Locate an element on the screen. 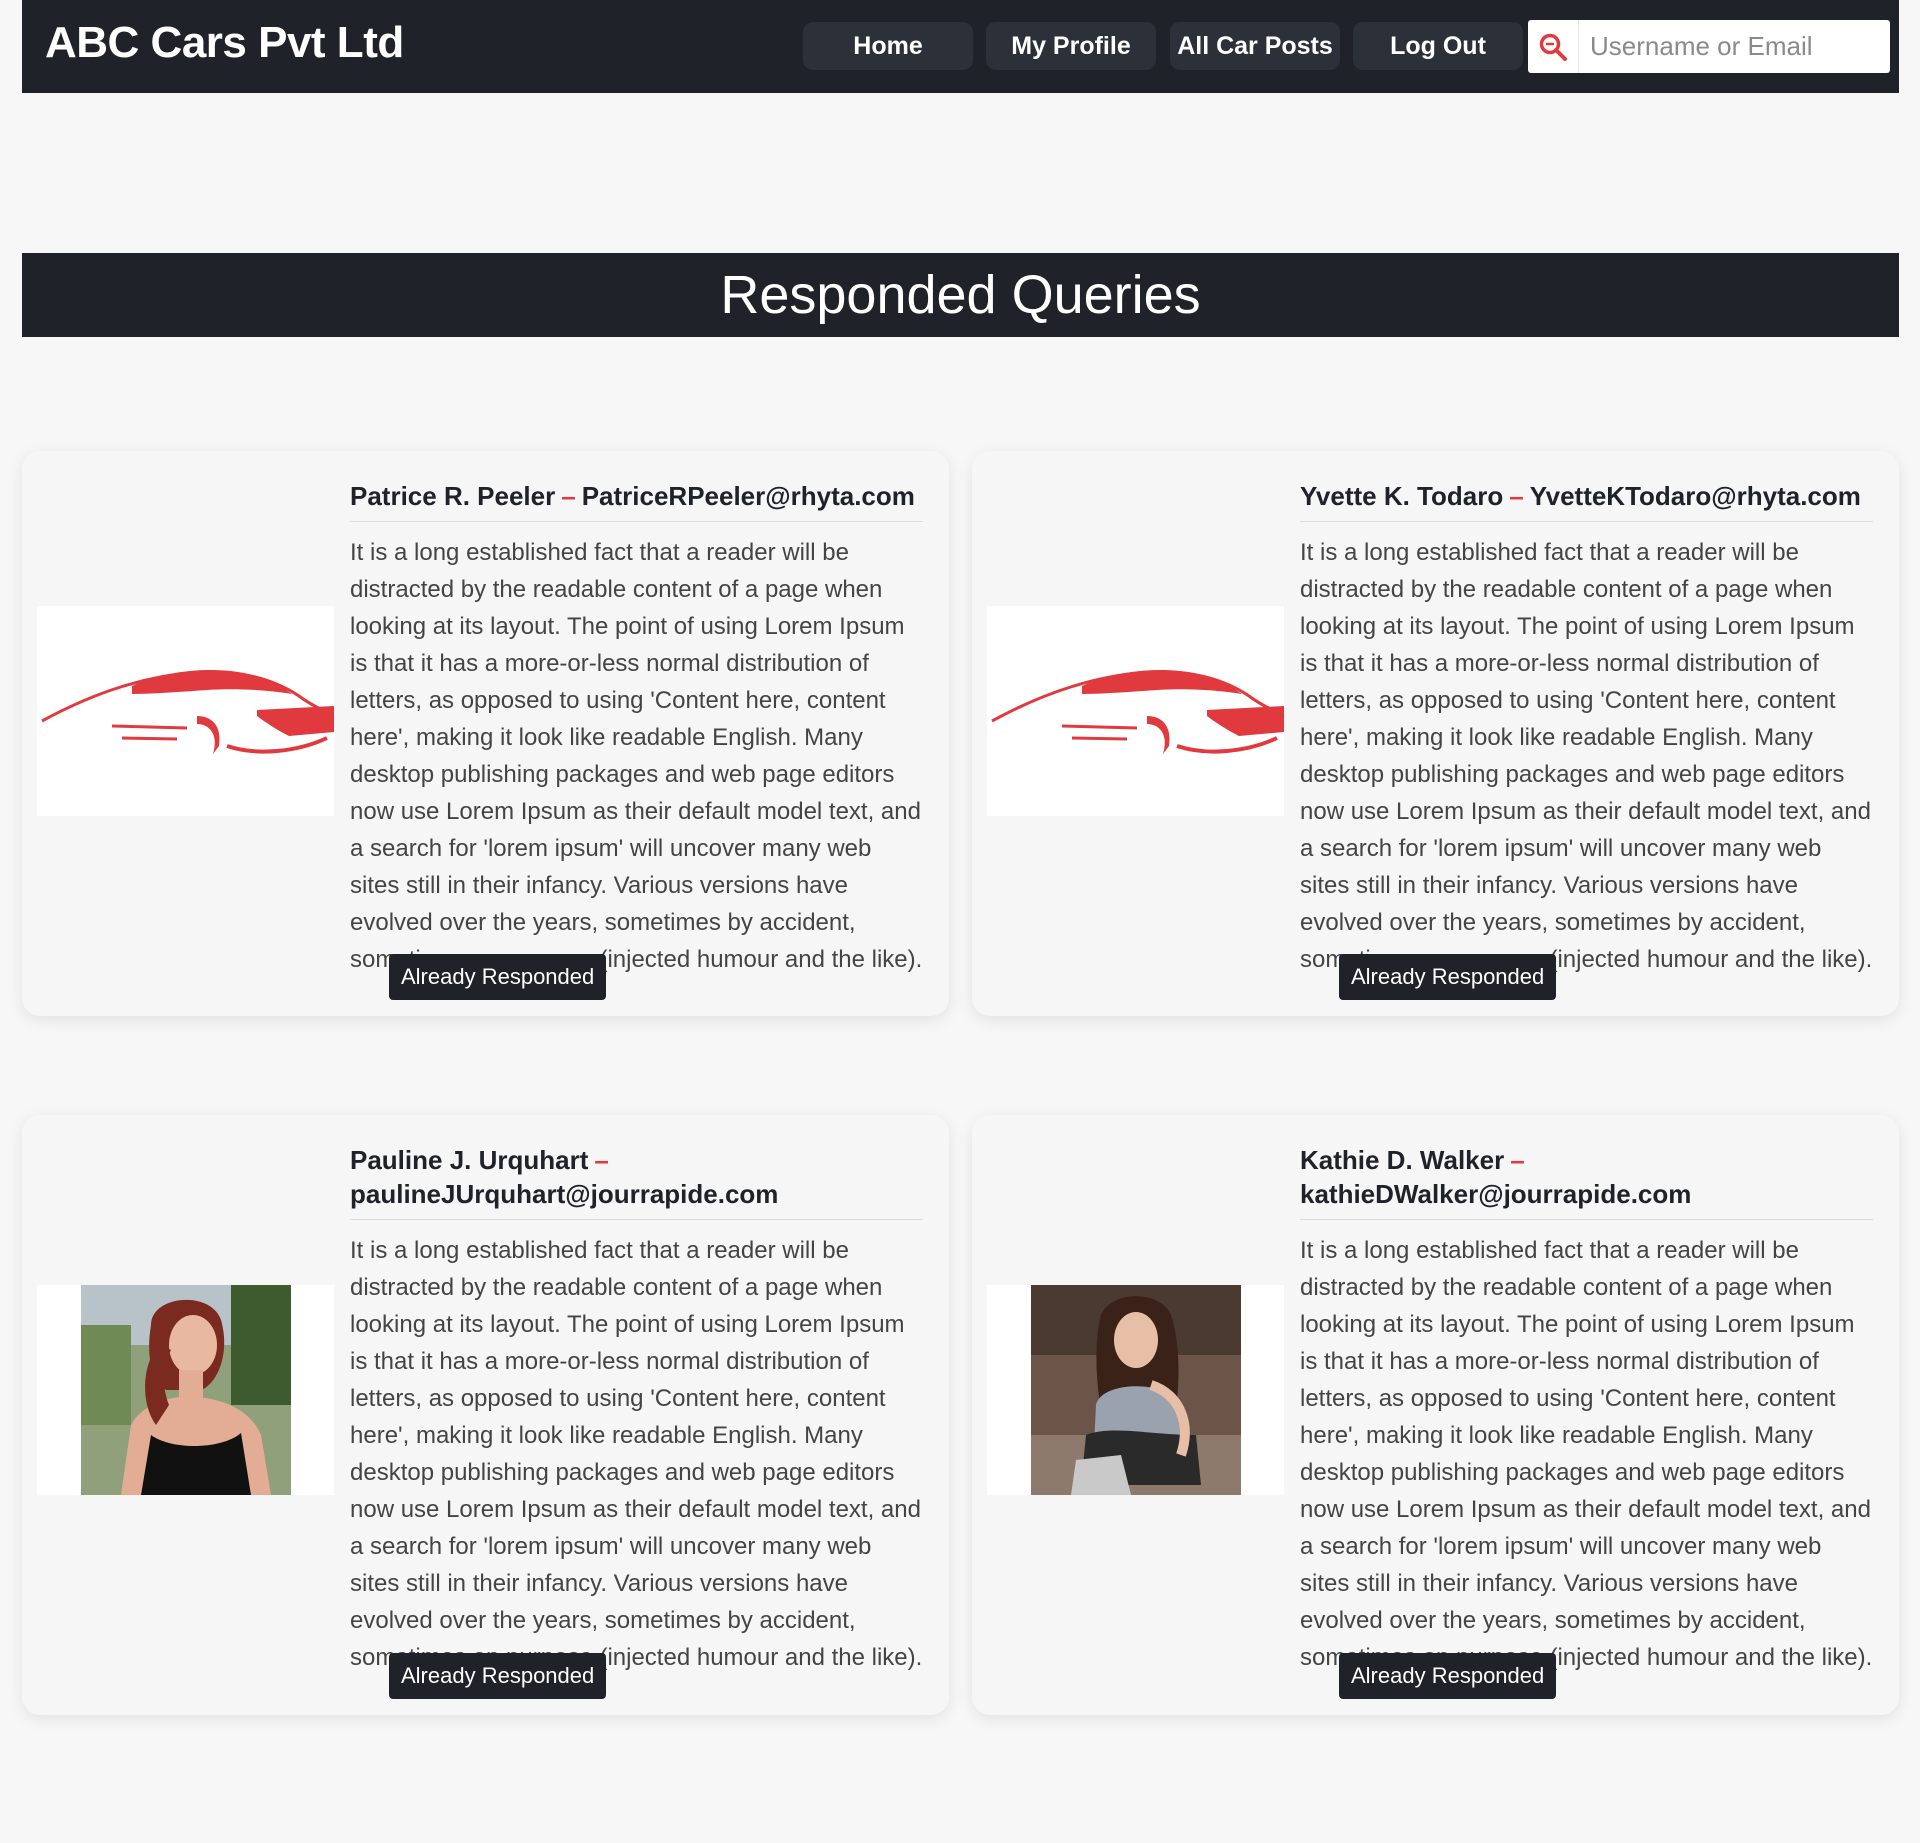 The width and height of the screenshot is (1920, 1843). nav-log-out-button: Log Out is located at coordinates (1438, 46).